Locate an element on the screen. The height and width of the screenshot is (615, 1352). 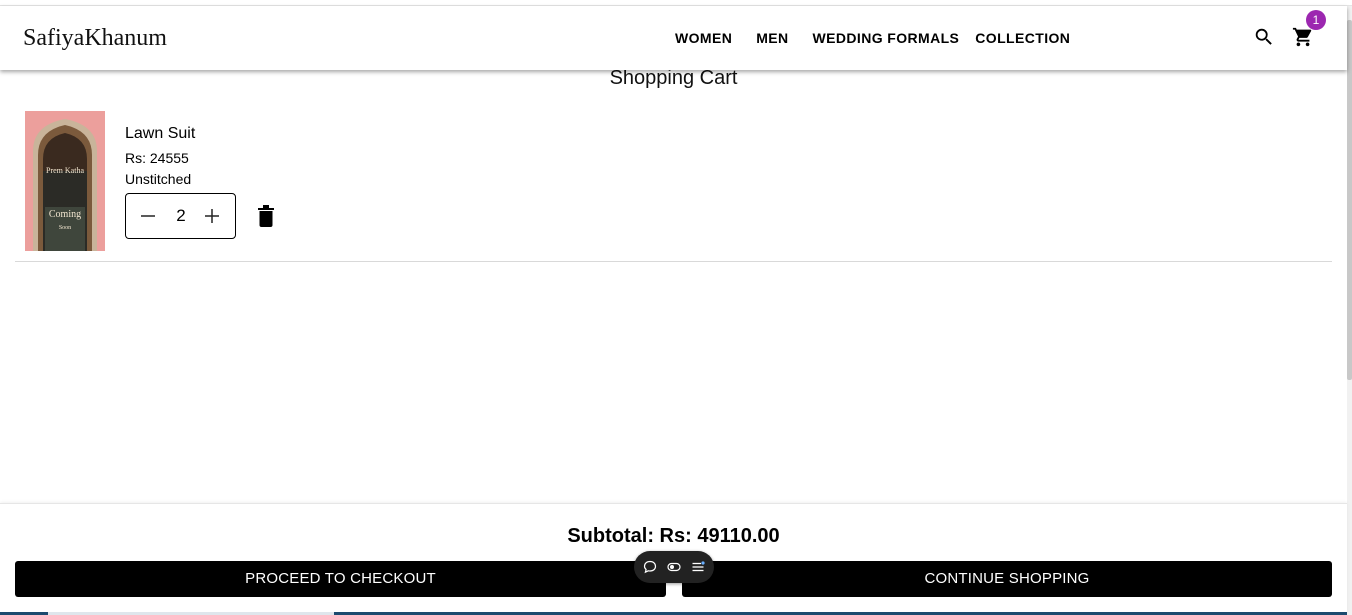
trash-icon is located at coordinates (266, 216).